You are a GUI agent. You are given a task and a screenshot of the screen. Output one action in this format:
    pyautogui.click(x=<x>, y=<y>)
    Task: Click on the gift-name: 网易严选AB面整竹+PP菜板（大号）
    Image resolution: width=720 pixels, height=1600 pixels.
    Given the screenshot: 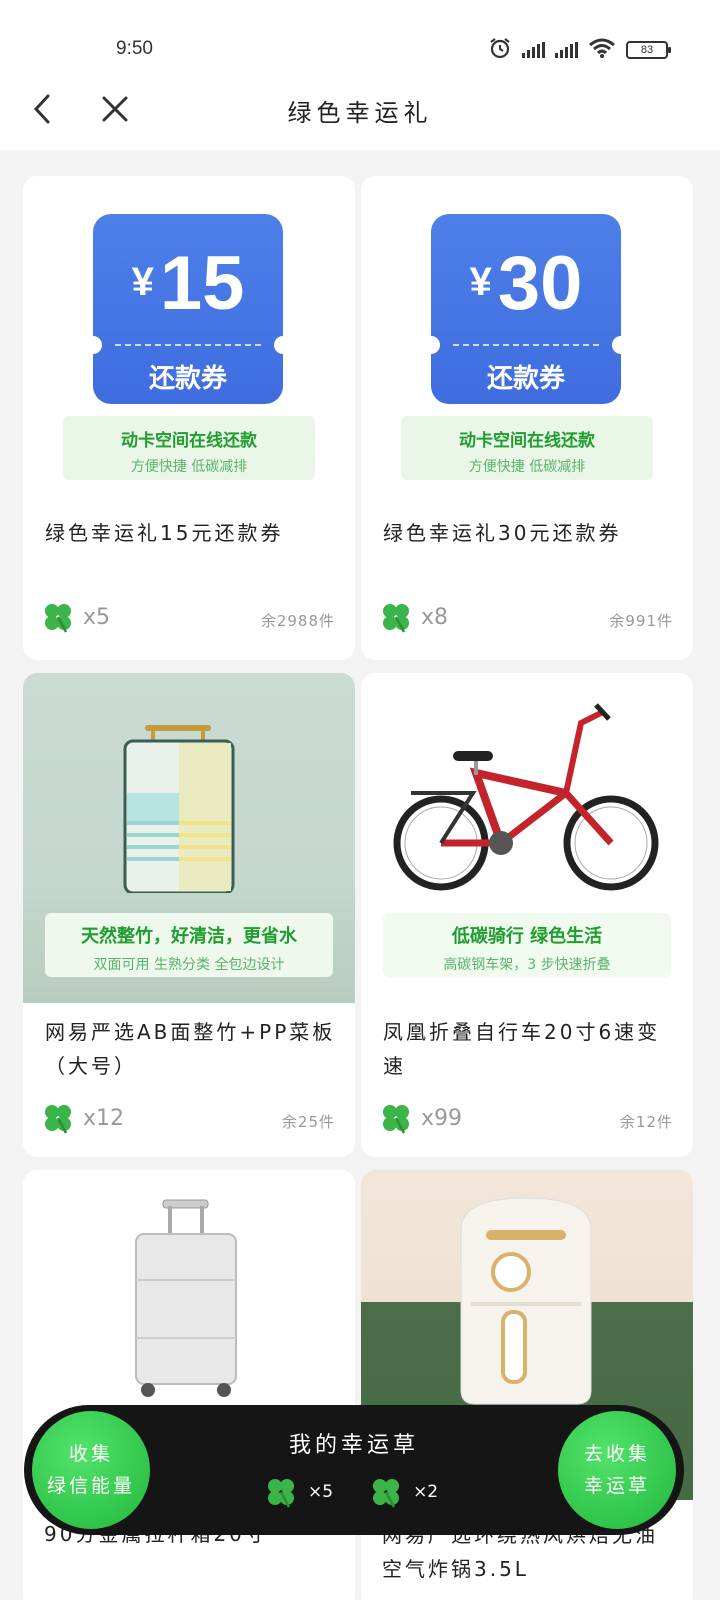 What is the action you would take?
    pyautogui.click(x=190, y=1049)
    